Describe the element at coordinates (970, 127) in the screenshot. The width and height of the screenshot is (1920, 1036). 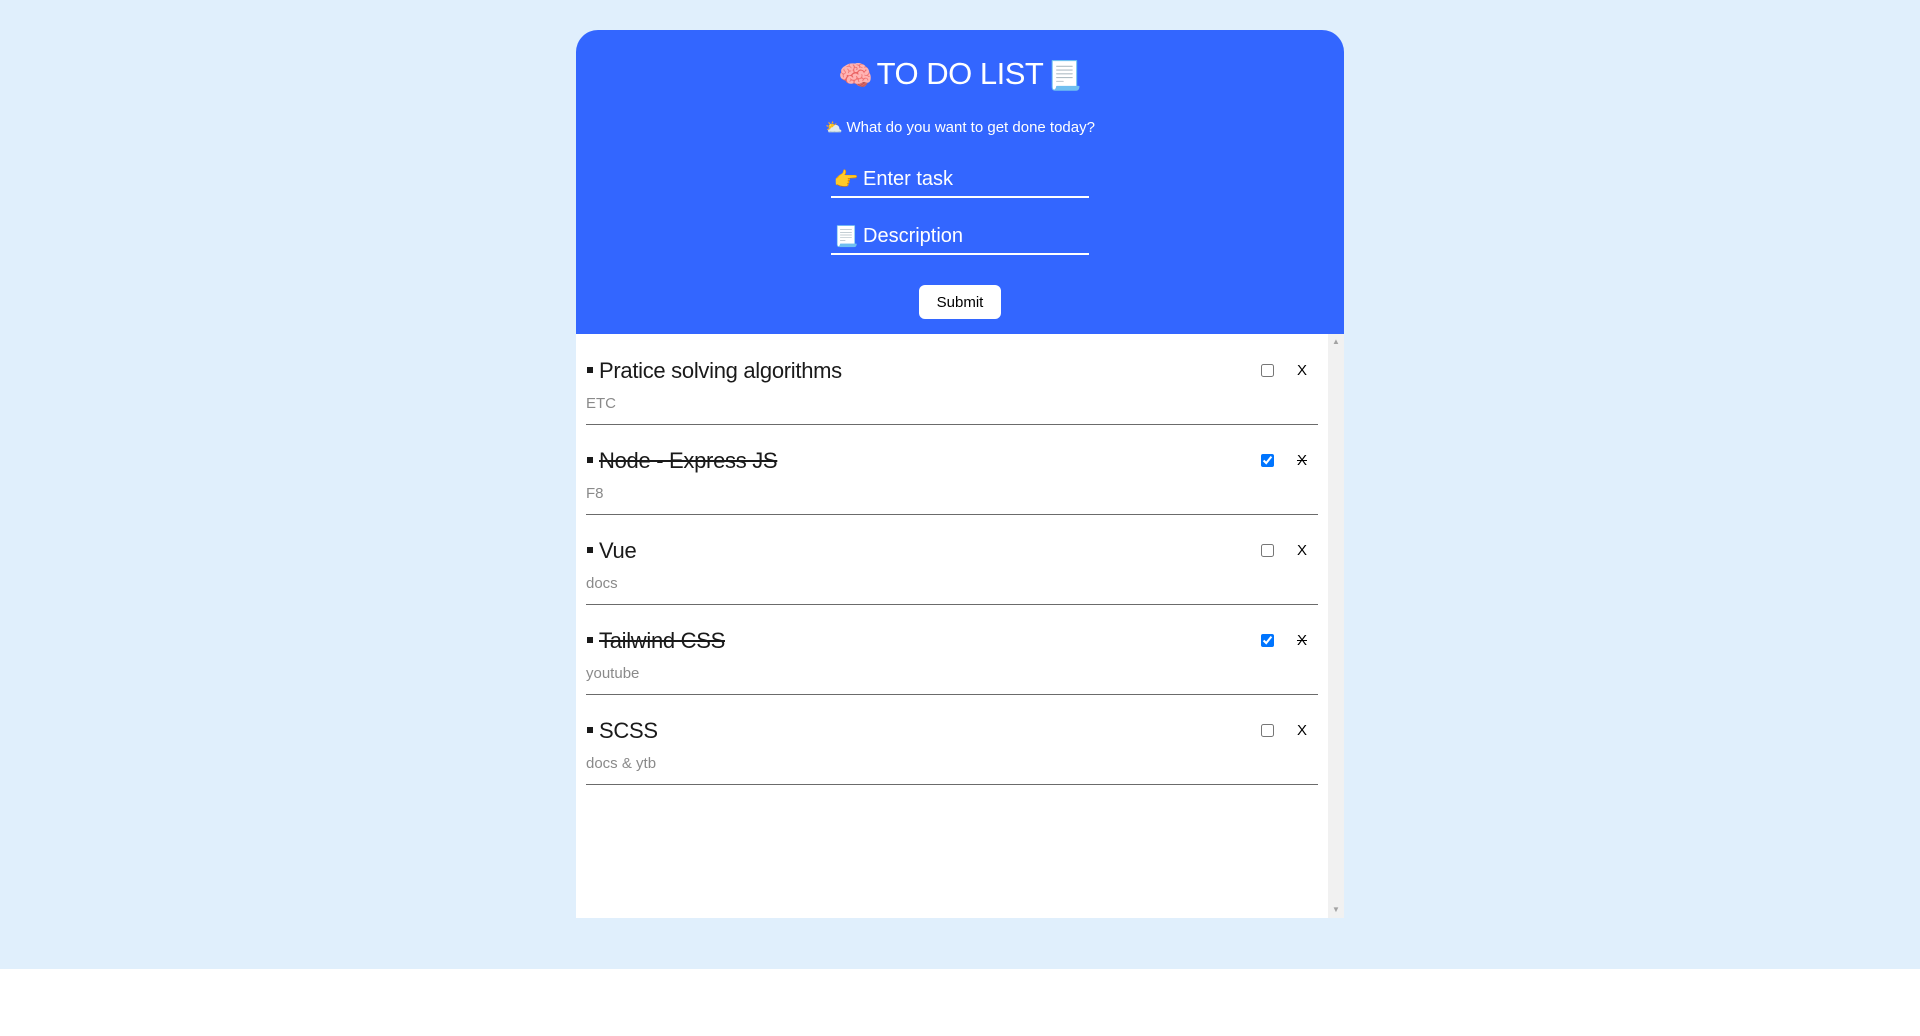
I see `subtitle-text: What do you want to get done today?` at that location.